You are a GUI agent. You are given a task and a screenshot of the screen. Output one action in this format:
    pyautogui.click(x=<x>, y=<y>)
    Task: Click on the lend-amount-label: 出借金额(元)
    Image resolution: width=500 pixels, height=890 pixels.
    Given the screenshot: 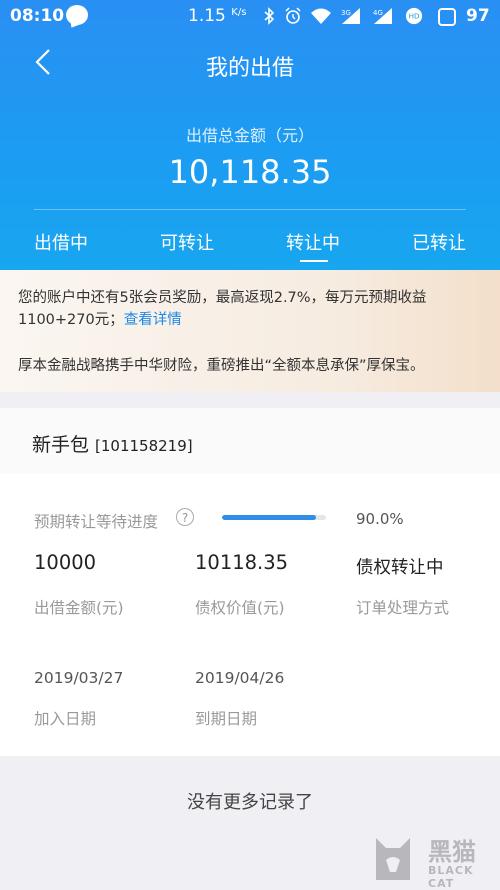 What is the action you would take?
    pyautogui.click(x=79, y=608)
    